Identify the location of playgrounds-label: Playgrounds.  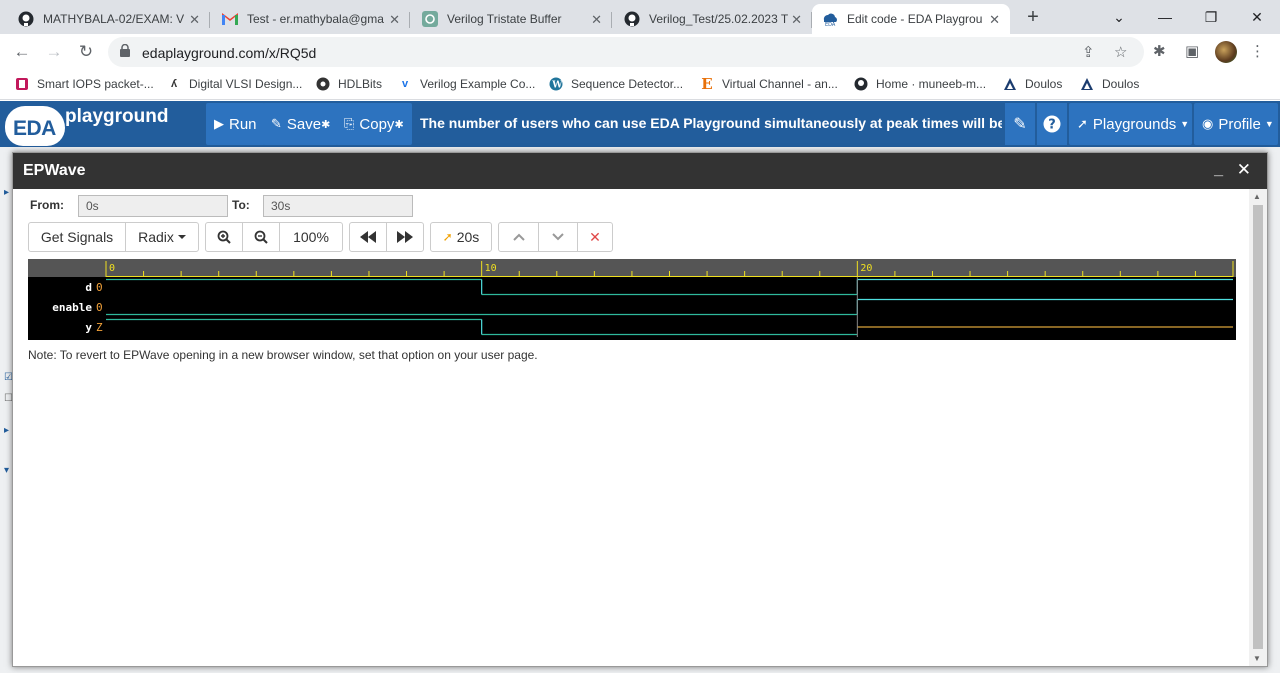
(1134, 124).